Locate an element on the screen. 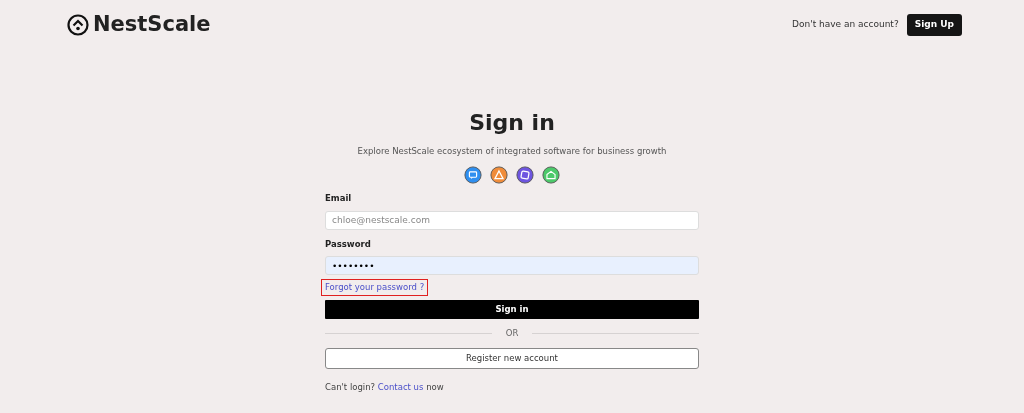 Image resolution: width=1024 pixels, height=413 pixels. brand-name: NestScale is located at coordinates (152, 25).